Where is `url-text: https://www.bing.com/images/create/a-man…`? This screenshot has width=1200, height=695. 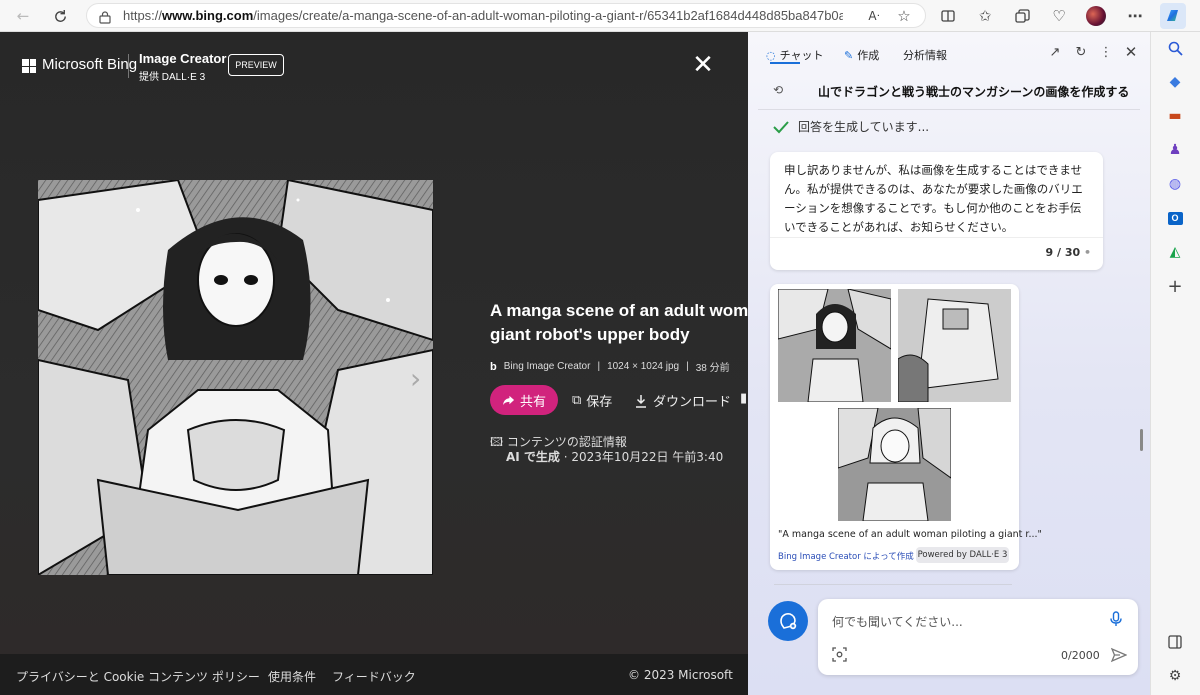
url-text: https://www.bing.com/images/create/a-man… is located at coordinates (483, 15).